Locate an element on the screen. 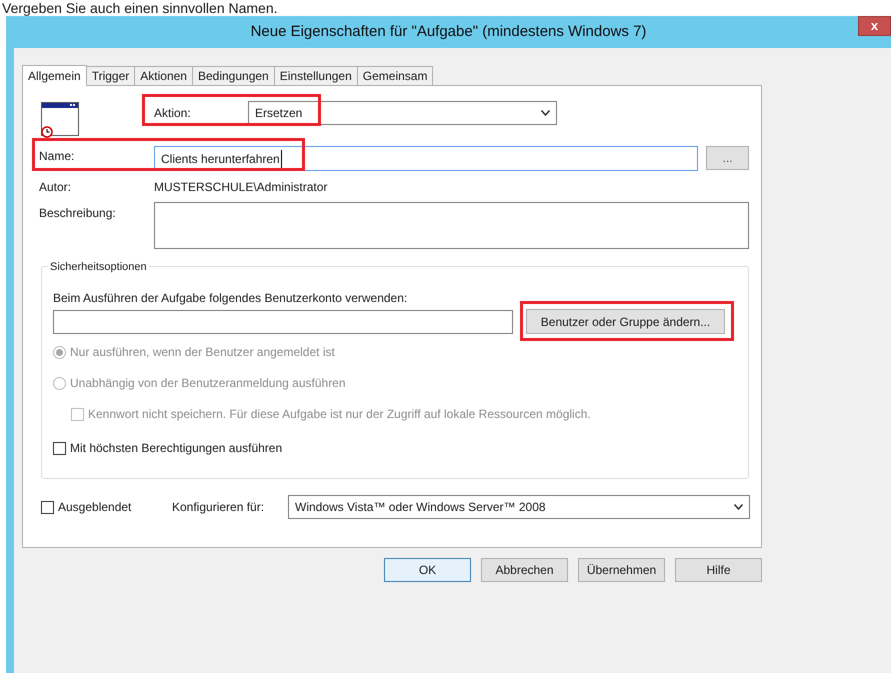 Image resolution: width=891 pixels, height=673 pixels. dialog-button: Übernehmen is located at coordinates (621, 570).